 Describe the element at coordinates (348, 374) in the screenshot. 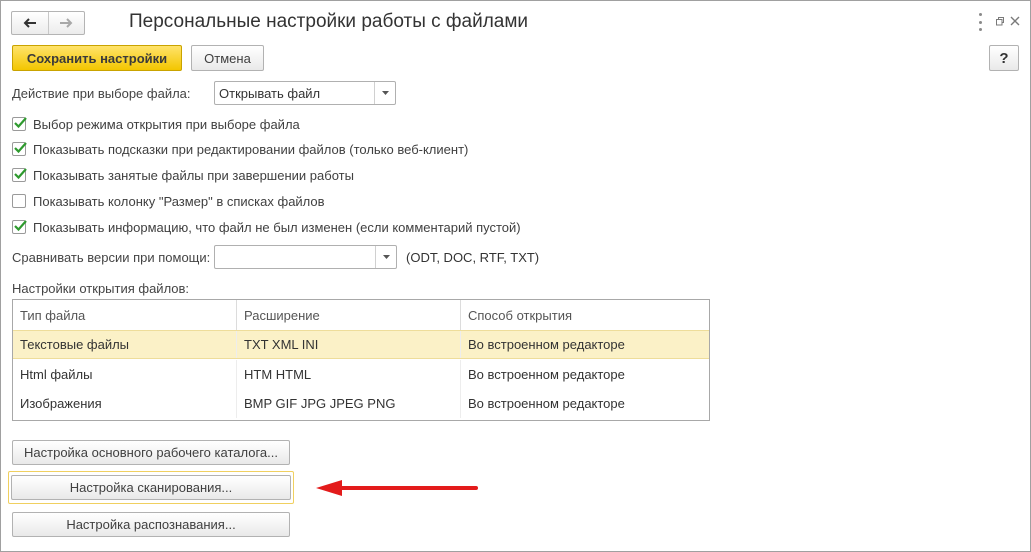

I see `cell-extension: HTM HTML` at that location.